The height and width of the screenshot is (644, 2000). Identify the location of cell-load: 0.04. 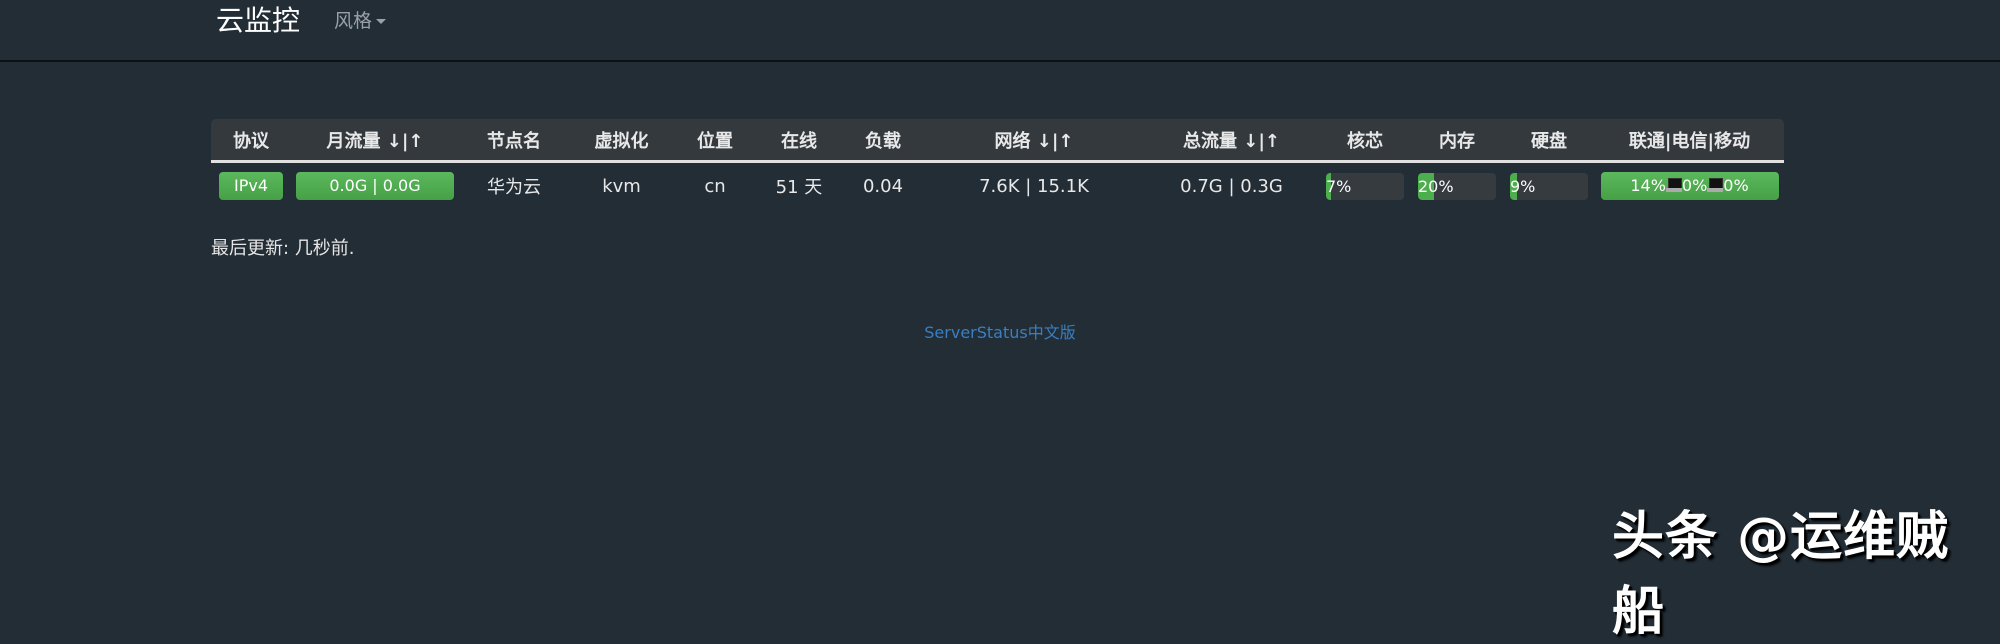
(883, 186).